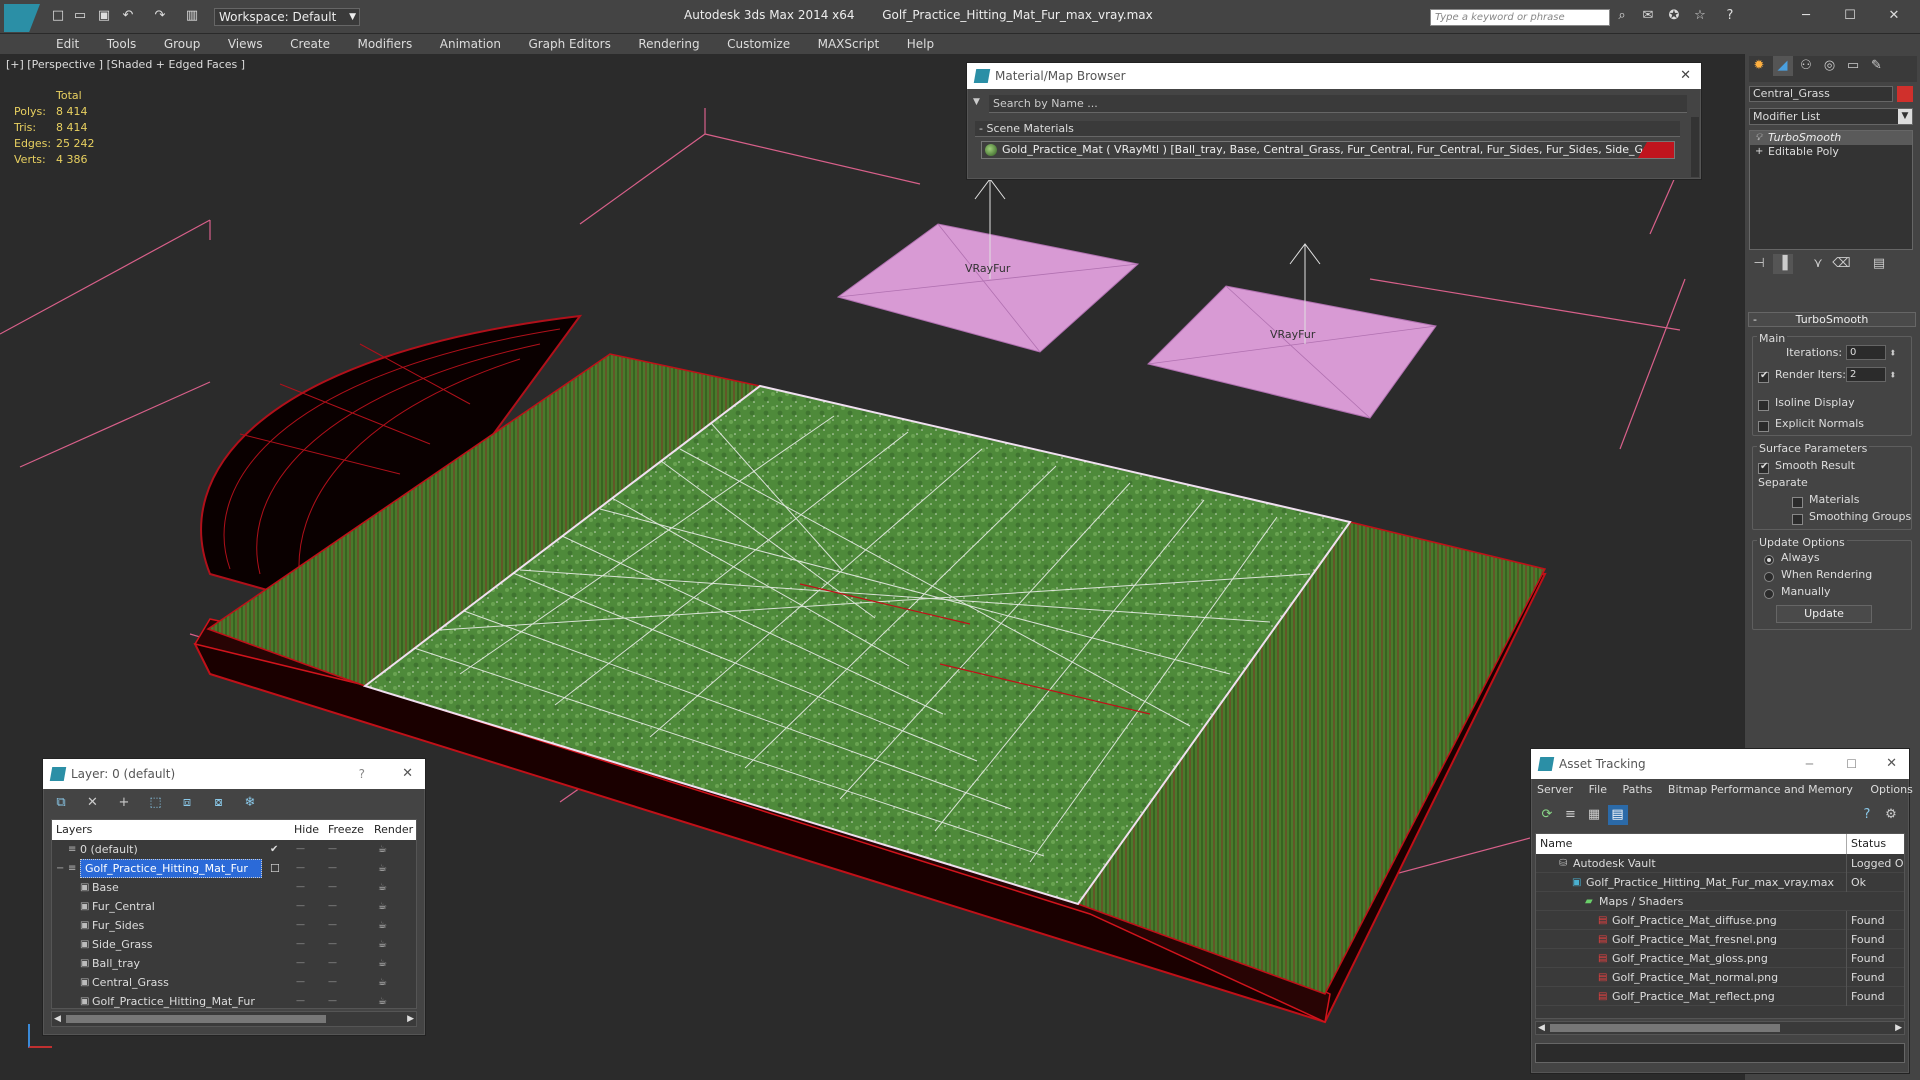  Describe the element at coordinates (384, 44) in the screenshot. I see `menu-modifiers: Modifiers` at that location.